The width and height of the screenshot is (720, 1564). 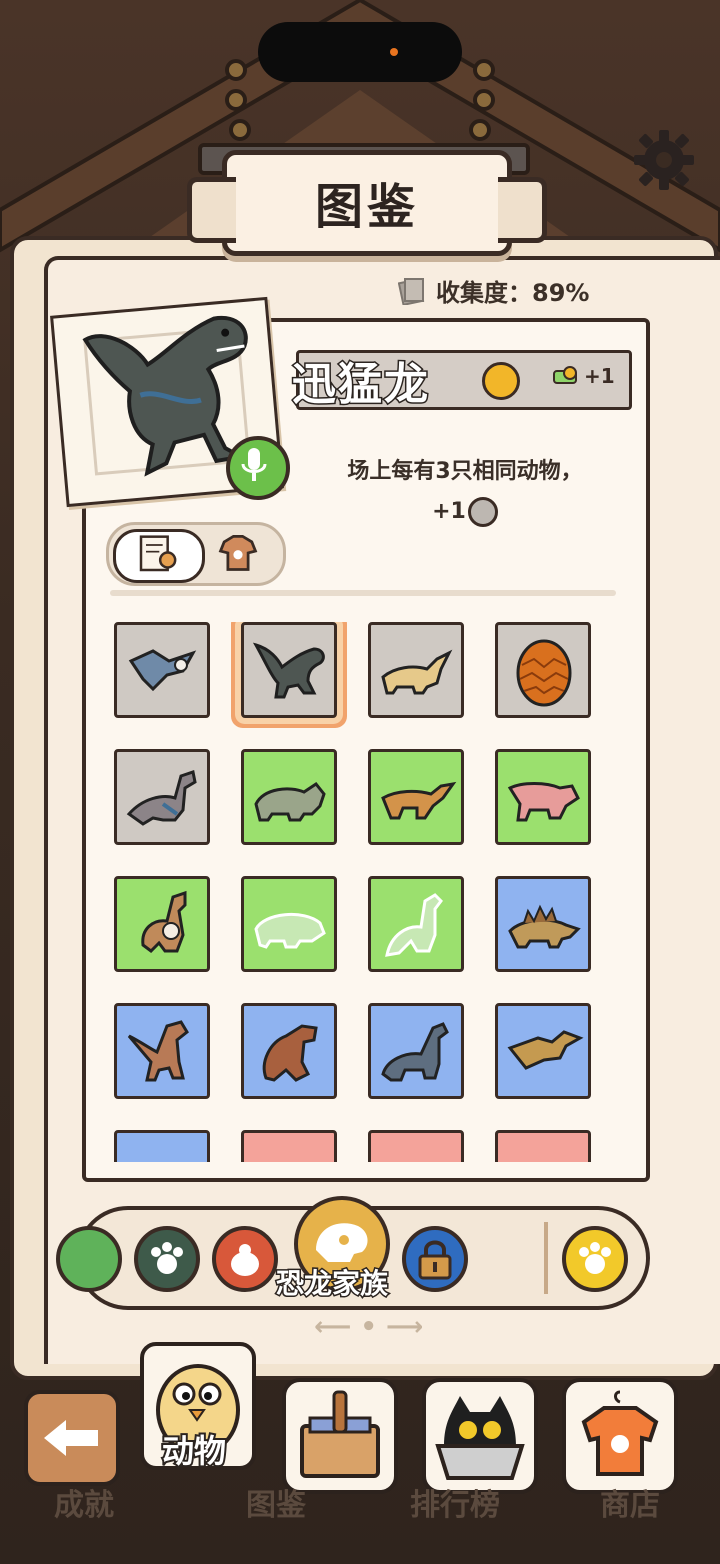 I want to click on bird-icon, so click(x=245, y=1260).